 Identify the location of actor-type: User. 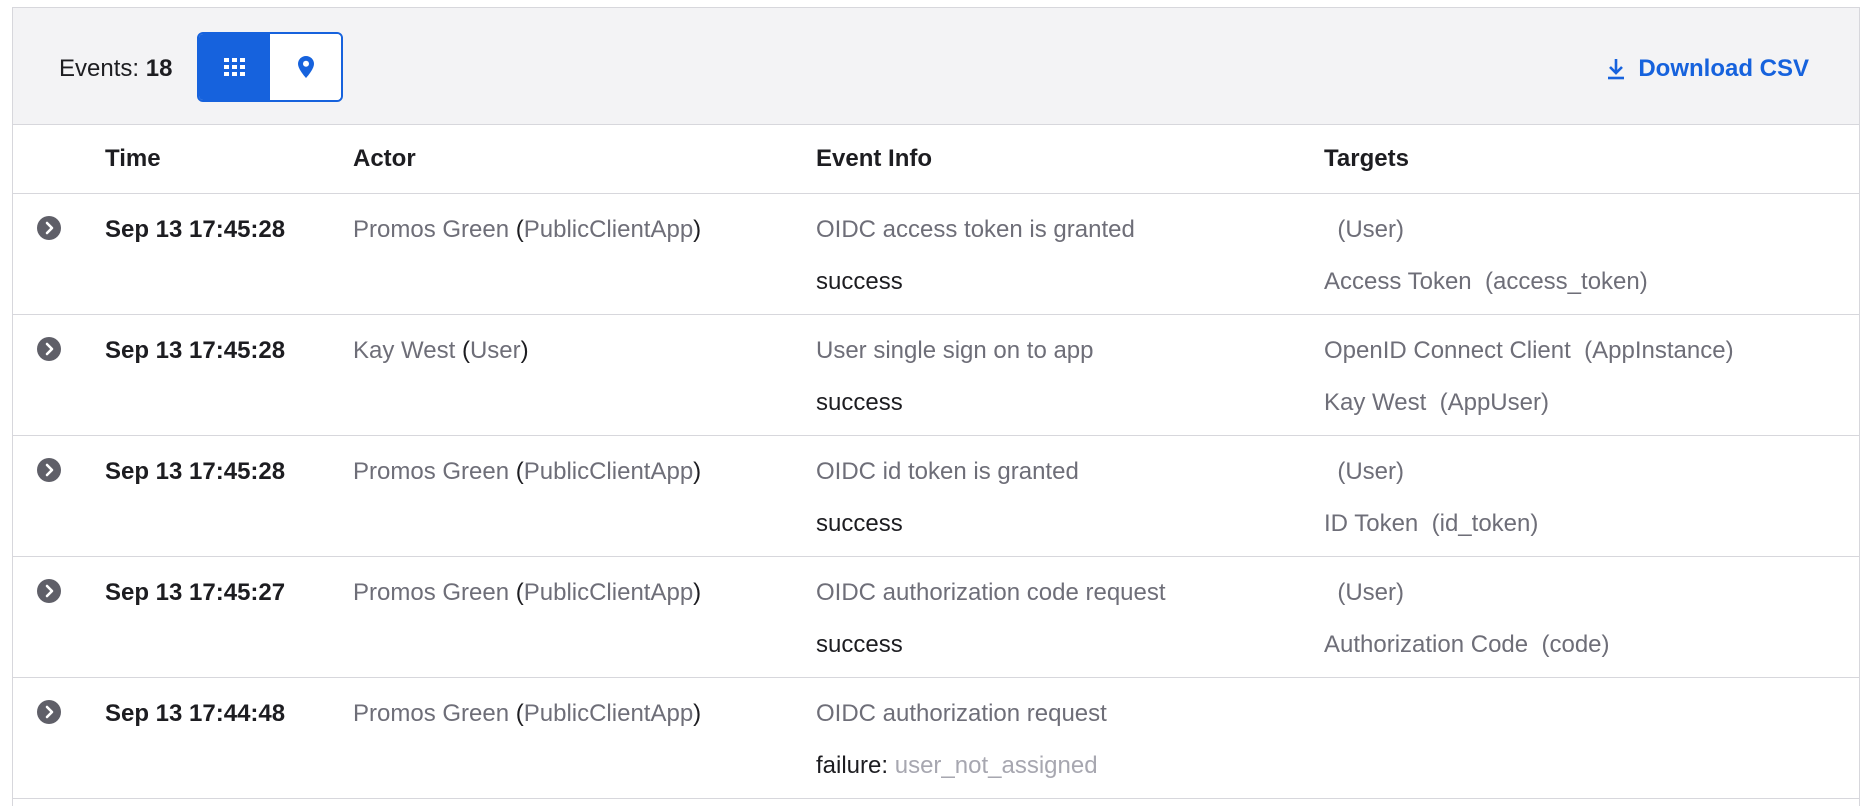
(495, 350).